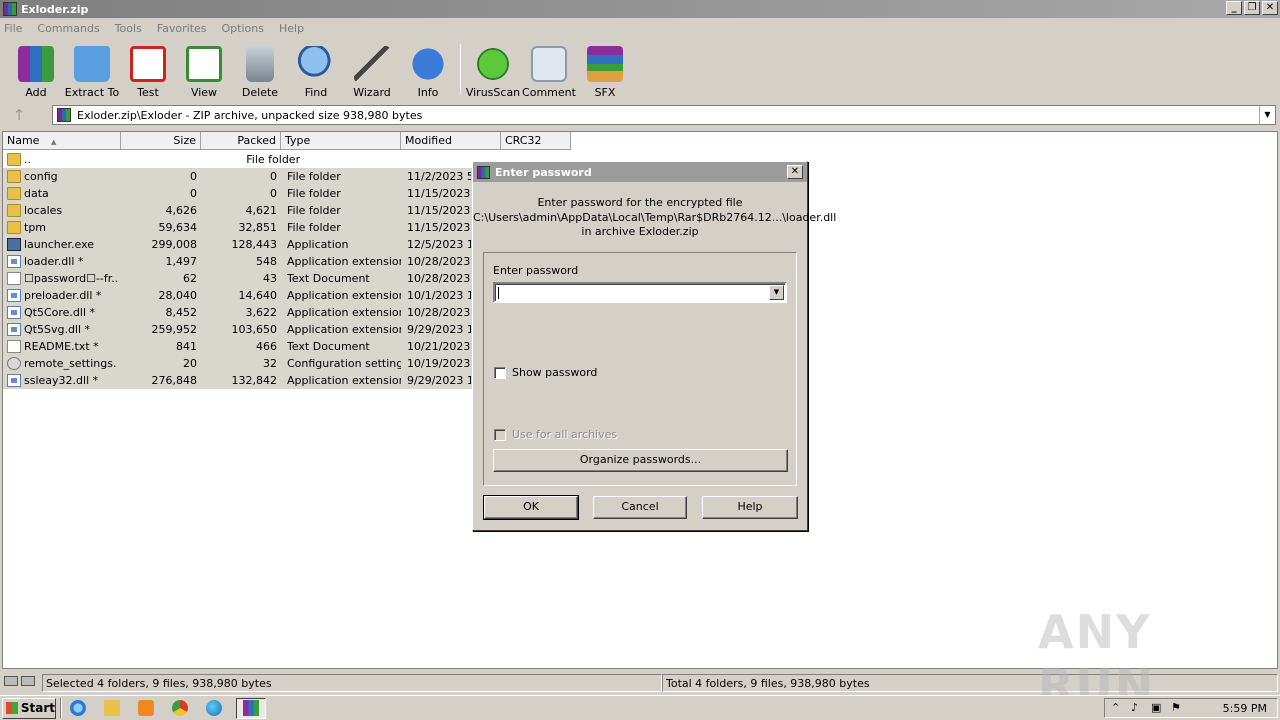  Describe the element at coordinates (1270, 8) in the screenshot. I see `close-button: ✕` at that location.